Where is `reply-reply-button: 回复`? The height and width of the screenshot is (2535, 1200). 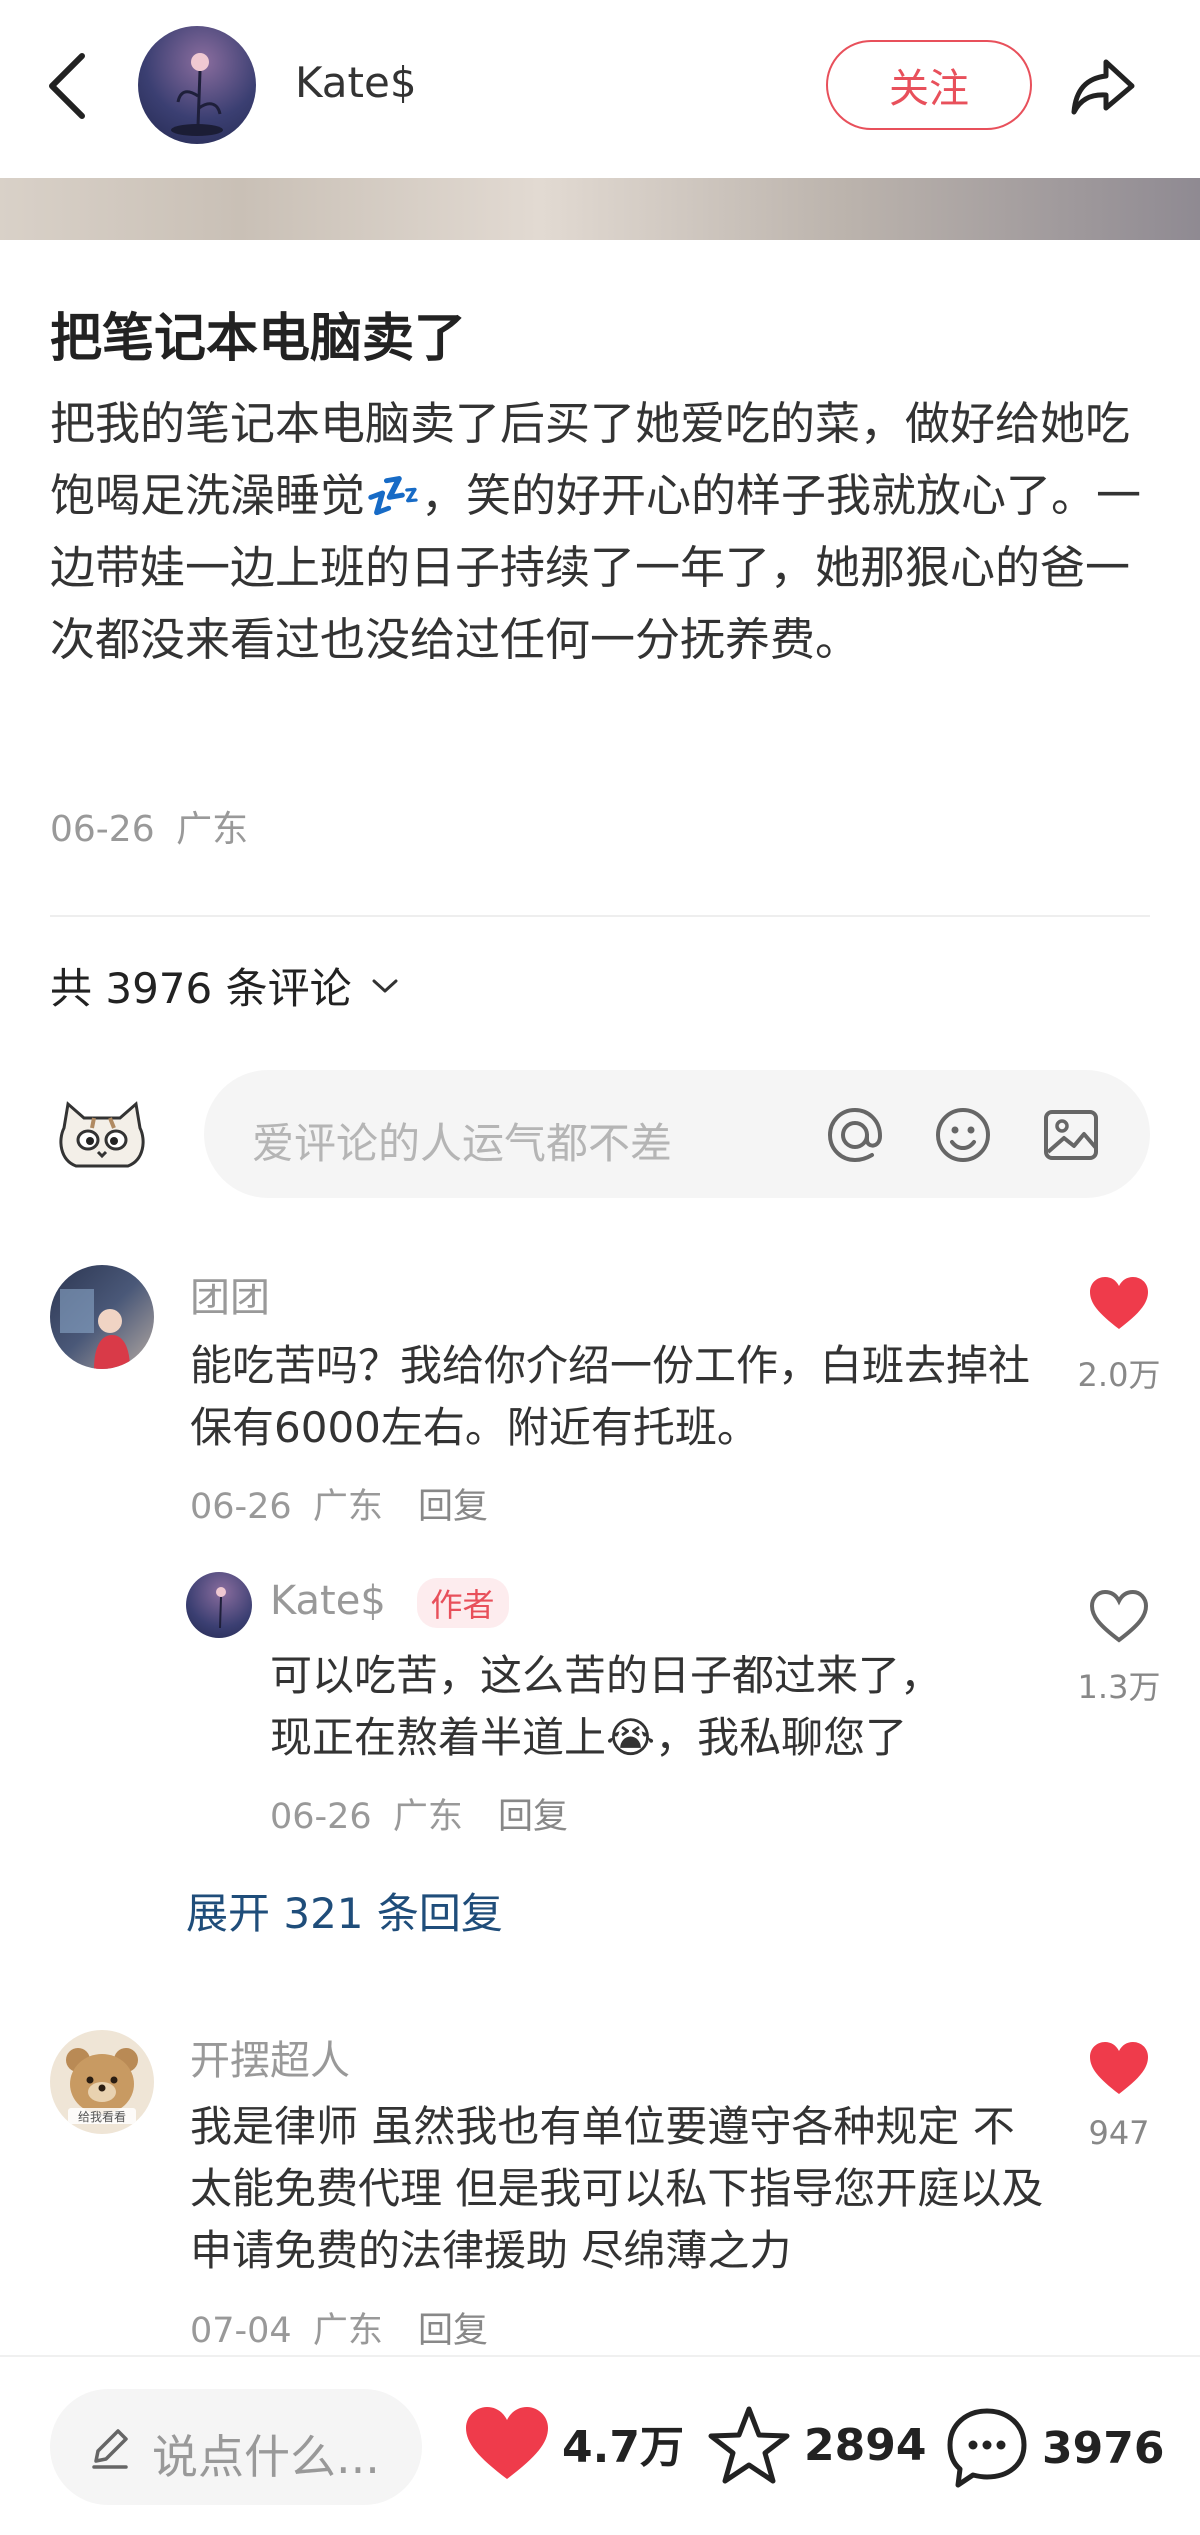 reply-reply-button: 回复 is located at coordinates (533, 1817).